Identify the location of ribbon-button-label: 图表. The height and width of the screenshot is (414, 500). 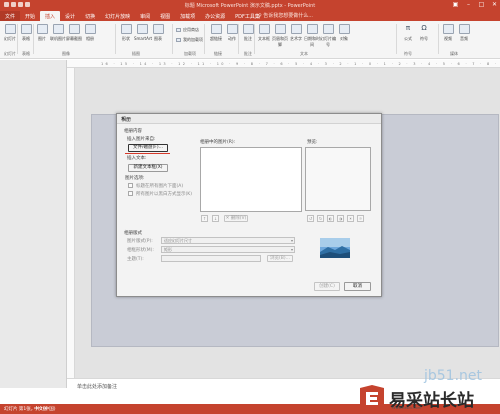
(158, 38).